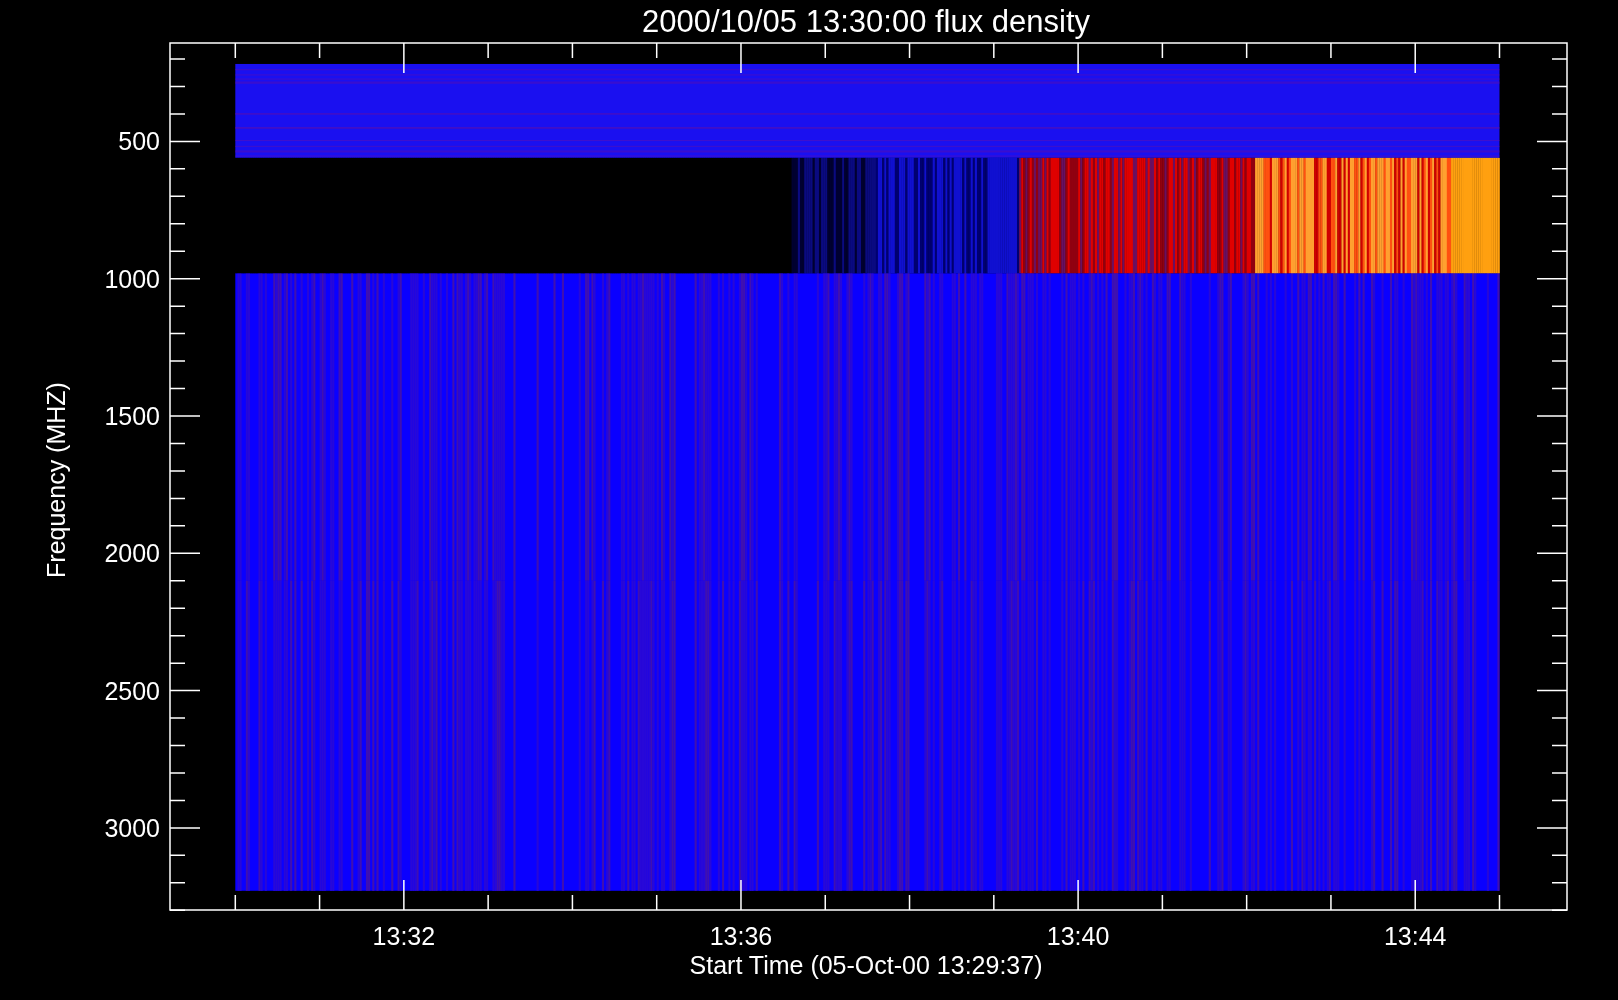 The width and height of the screenshot is (1618, 1000). Describe the element at coordinates (404, 936) in the screenshot. I see `x-tick-label: 13:32` at that location.